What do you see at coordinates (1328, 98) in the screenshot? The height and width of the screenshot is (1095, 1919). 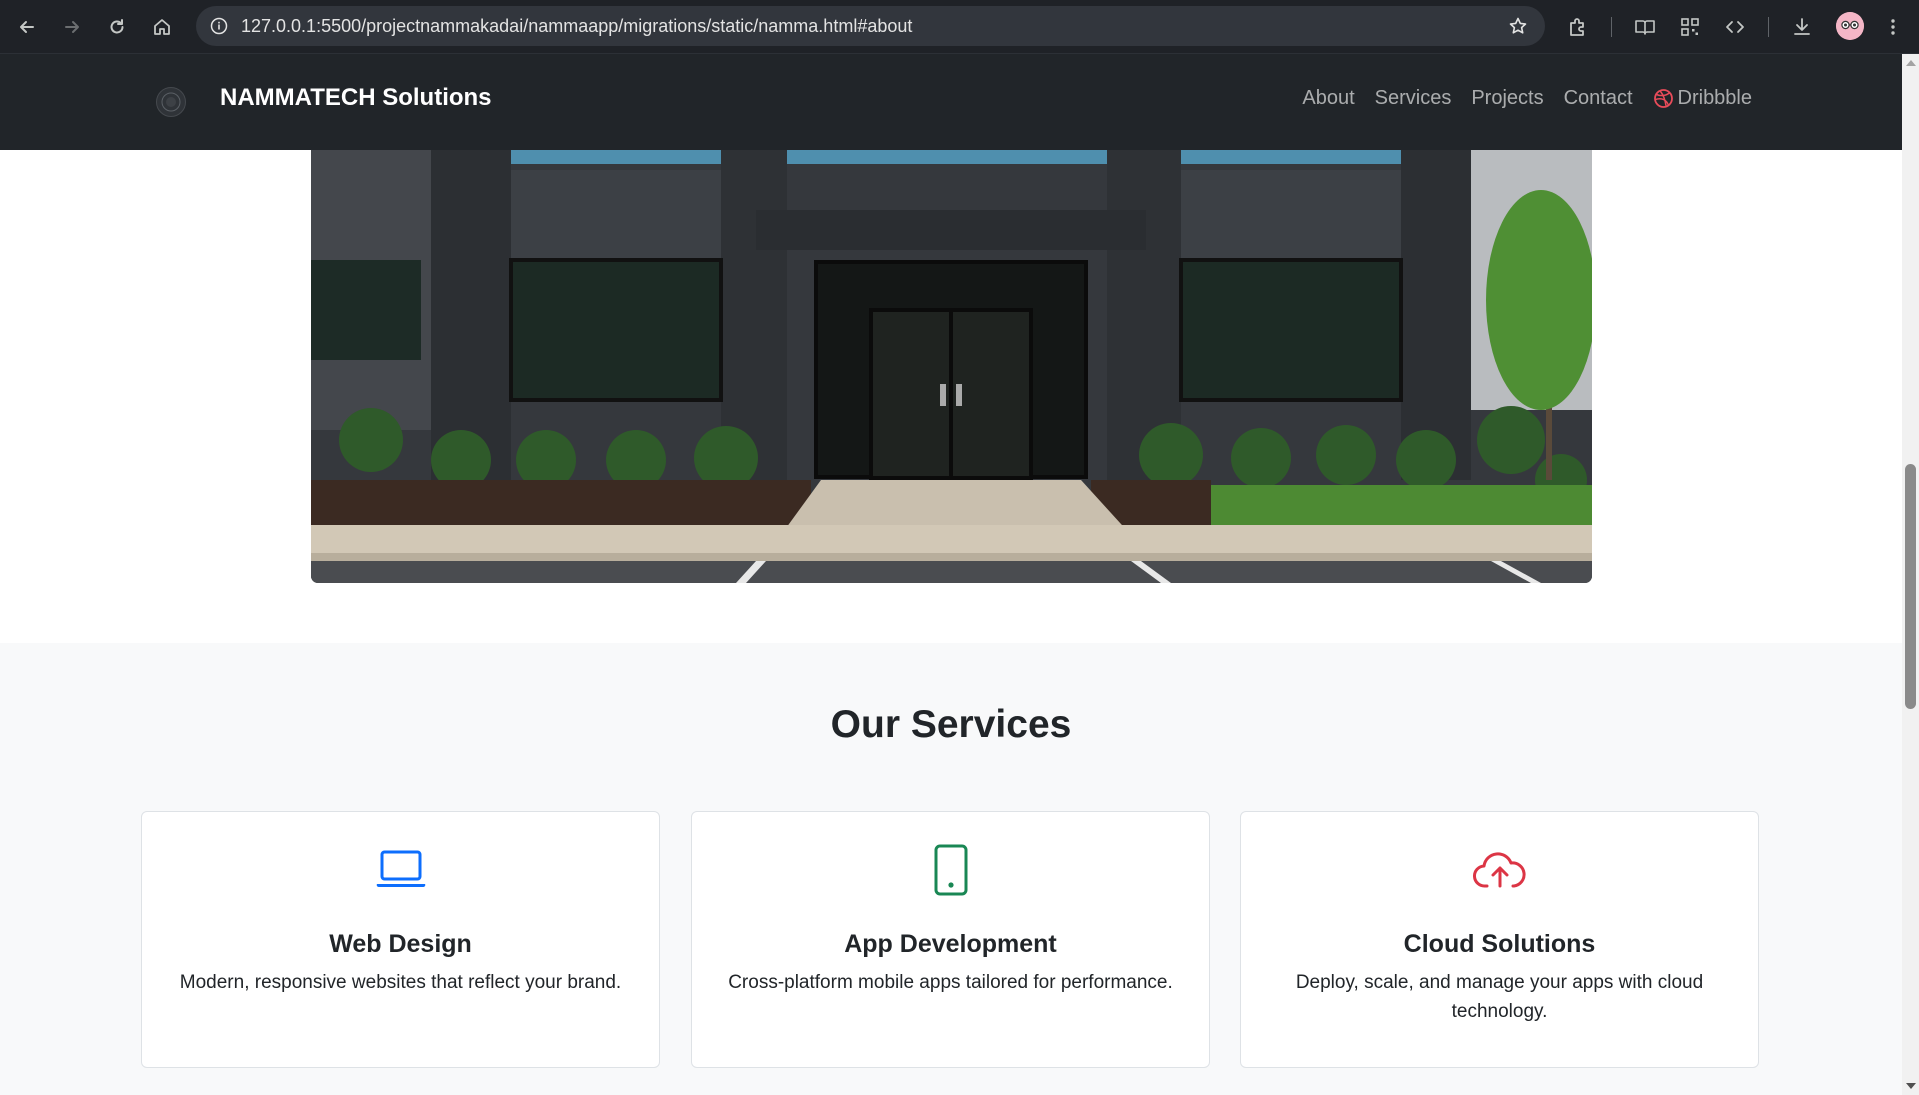 I see `nav-link-about: About` at bounding box center [1328, 98].